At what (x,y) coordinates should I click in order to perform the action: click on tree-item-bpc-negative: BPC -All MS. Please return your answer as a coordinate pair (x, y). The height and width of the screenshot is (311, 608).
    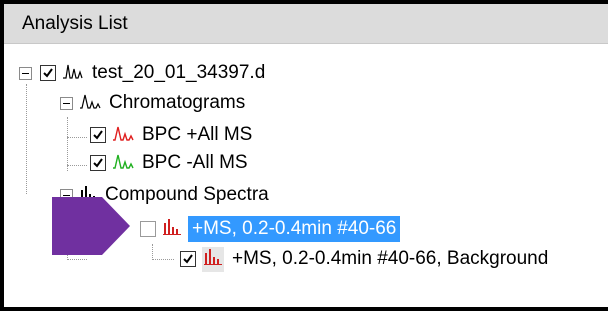
    Looking at the image, I should click on (169, 163).